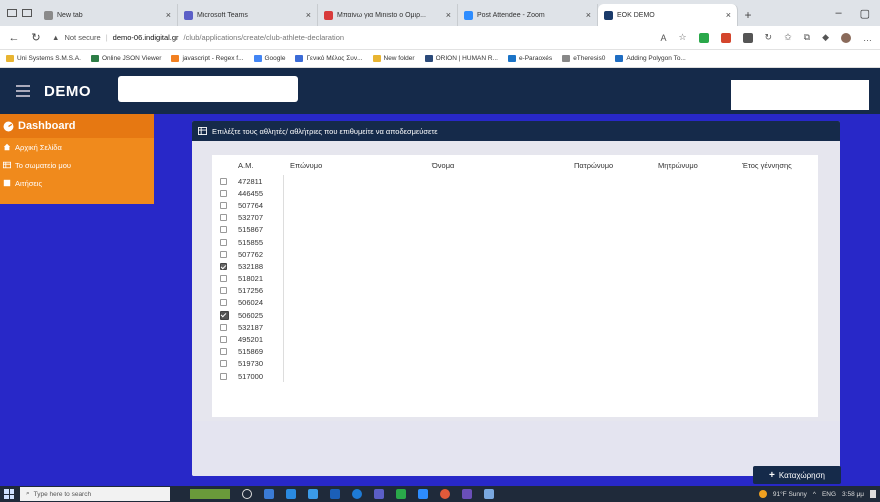  Describe the element at coordinates (108, 15) in the screenshot. I see `browser-tab: New tab ×` at that location.